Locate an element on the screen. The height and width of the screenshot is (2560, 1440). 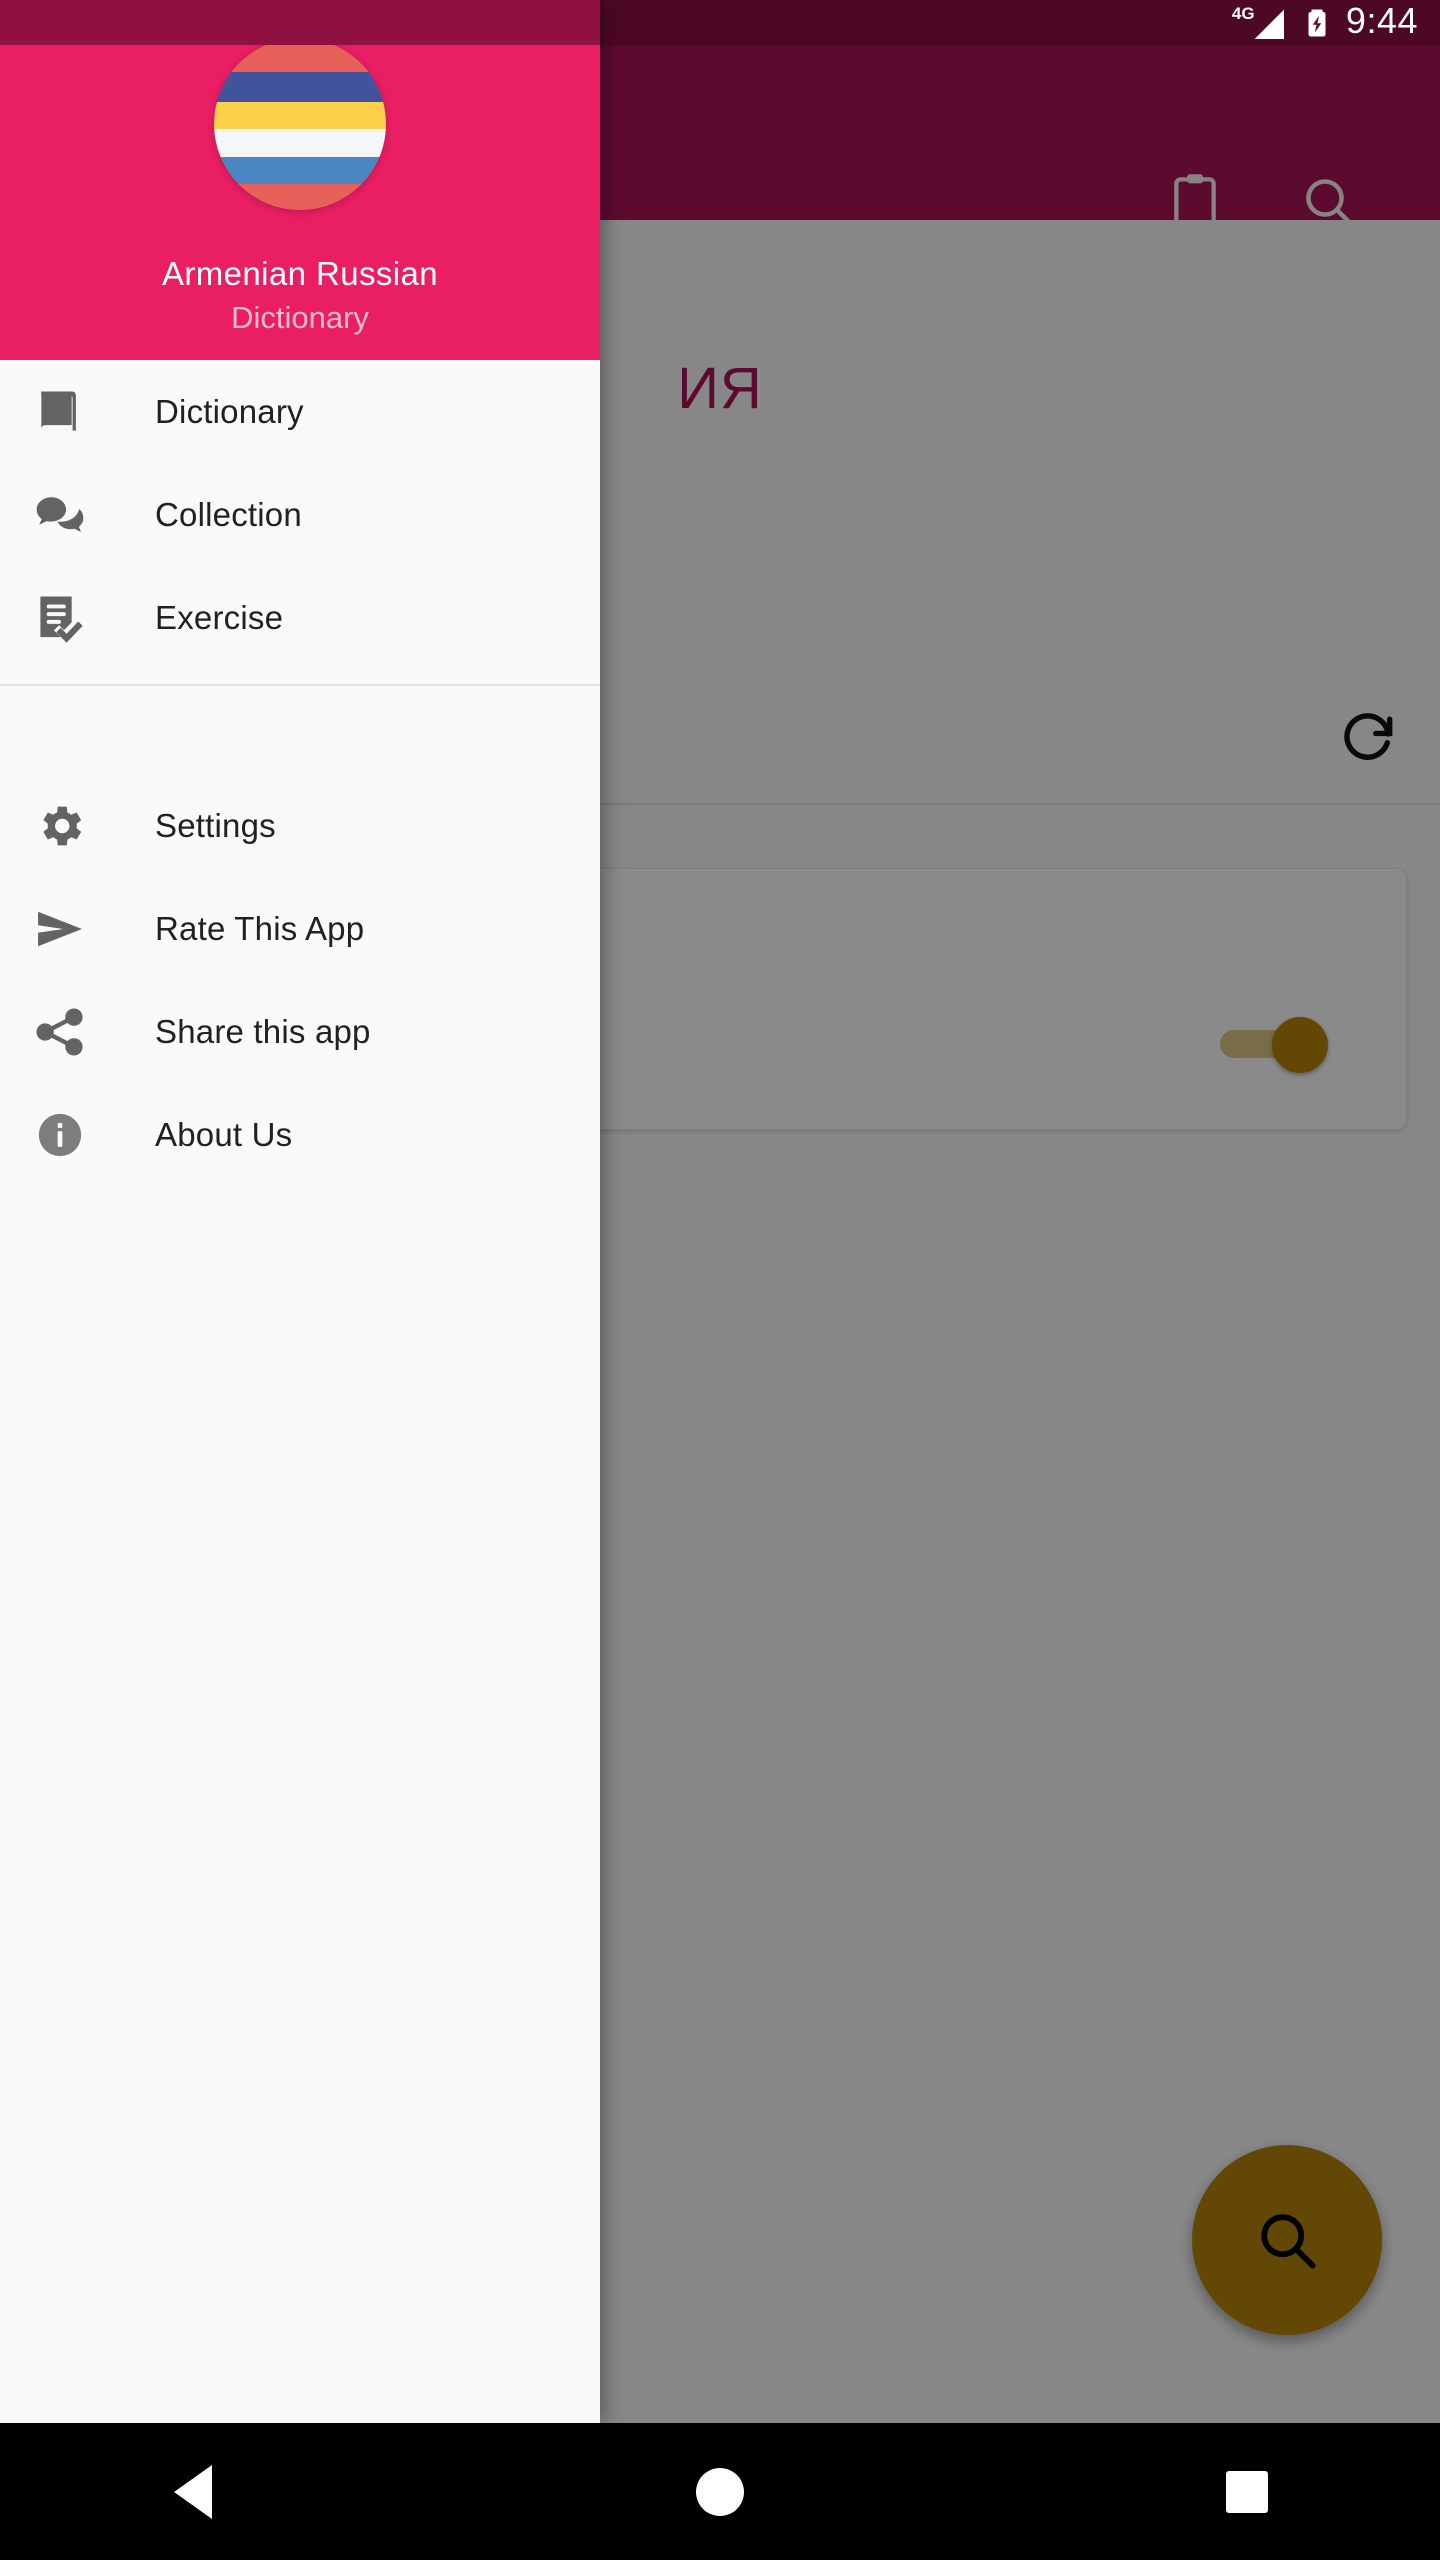
recent-apps-button is located at coordinates (1247, 2491).